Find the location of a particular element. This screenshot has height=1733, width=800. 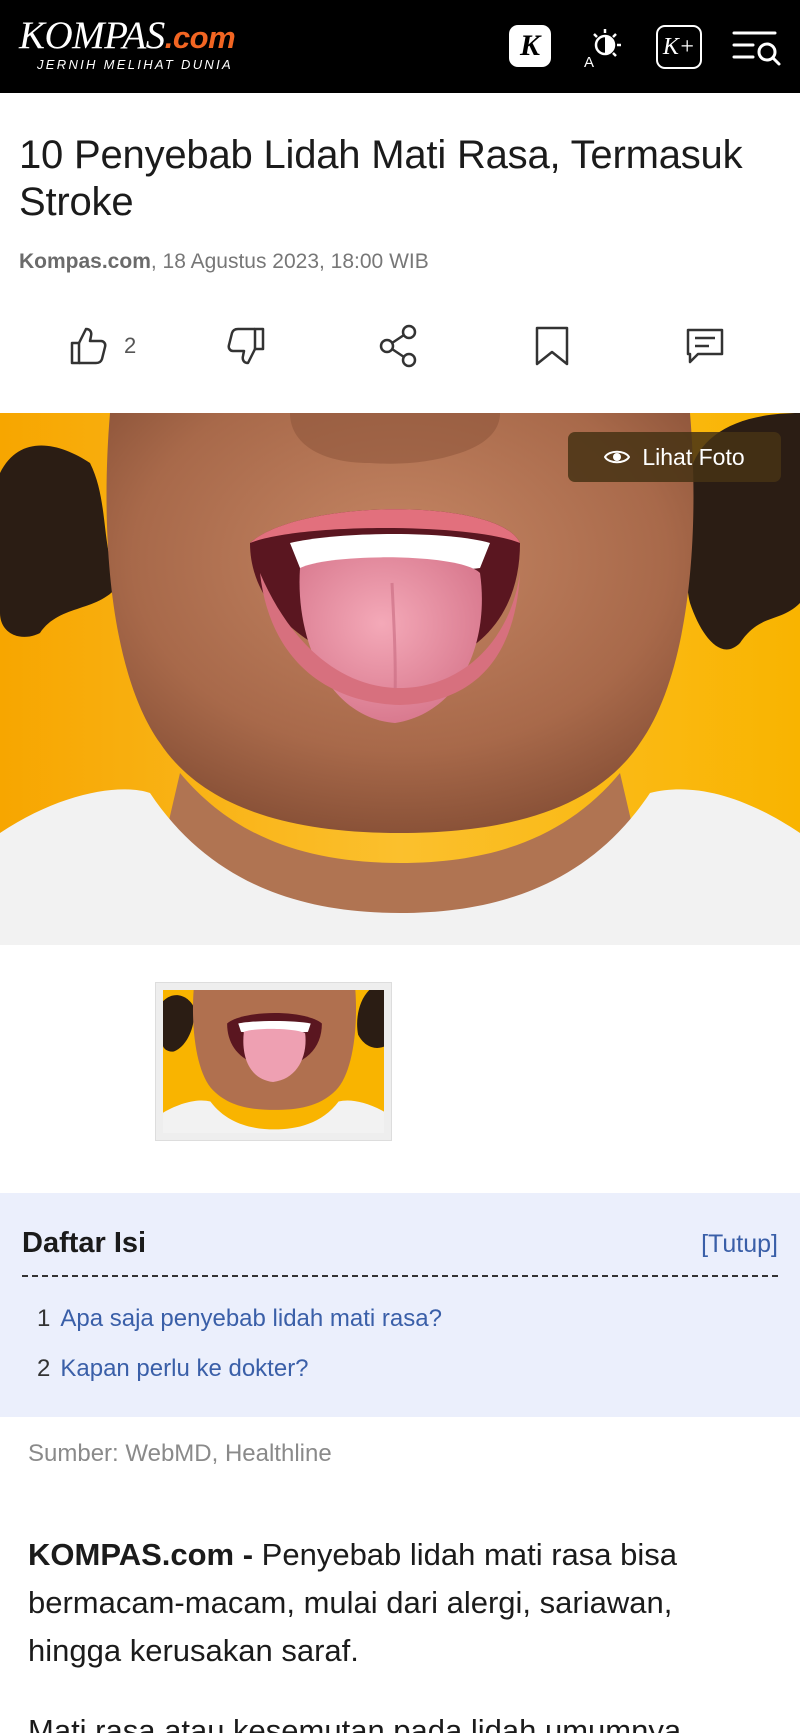

source-note: Sumber: WebMD, Healthline is located at coordinates (180, 1453).